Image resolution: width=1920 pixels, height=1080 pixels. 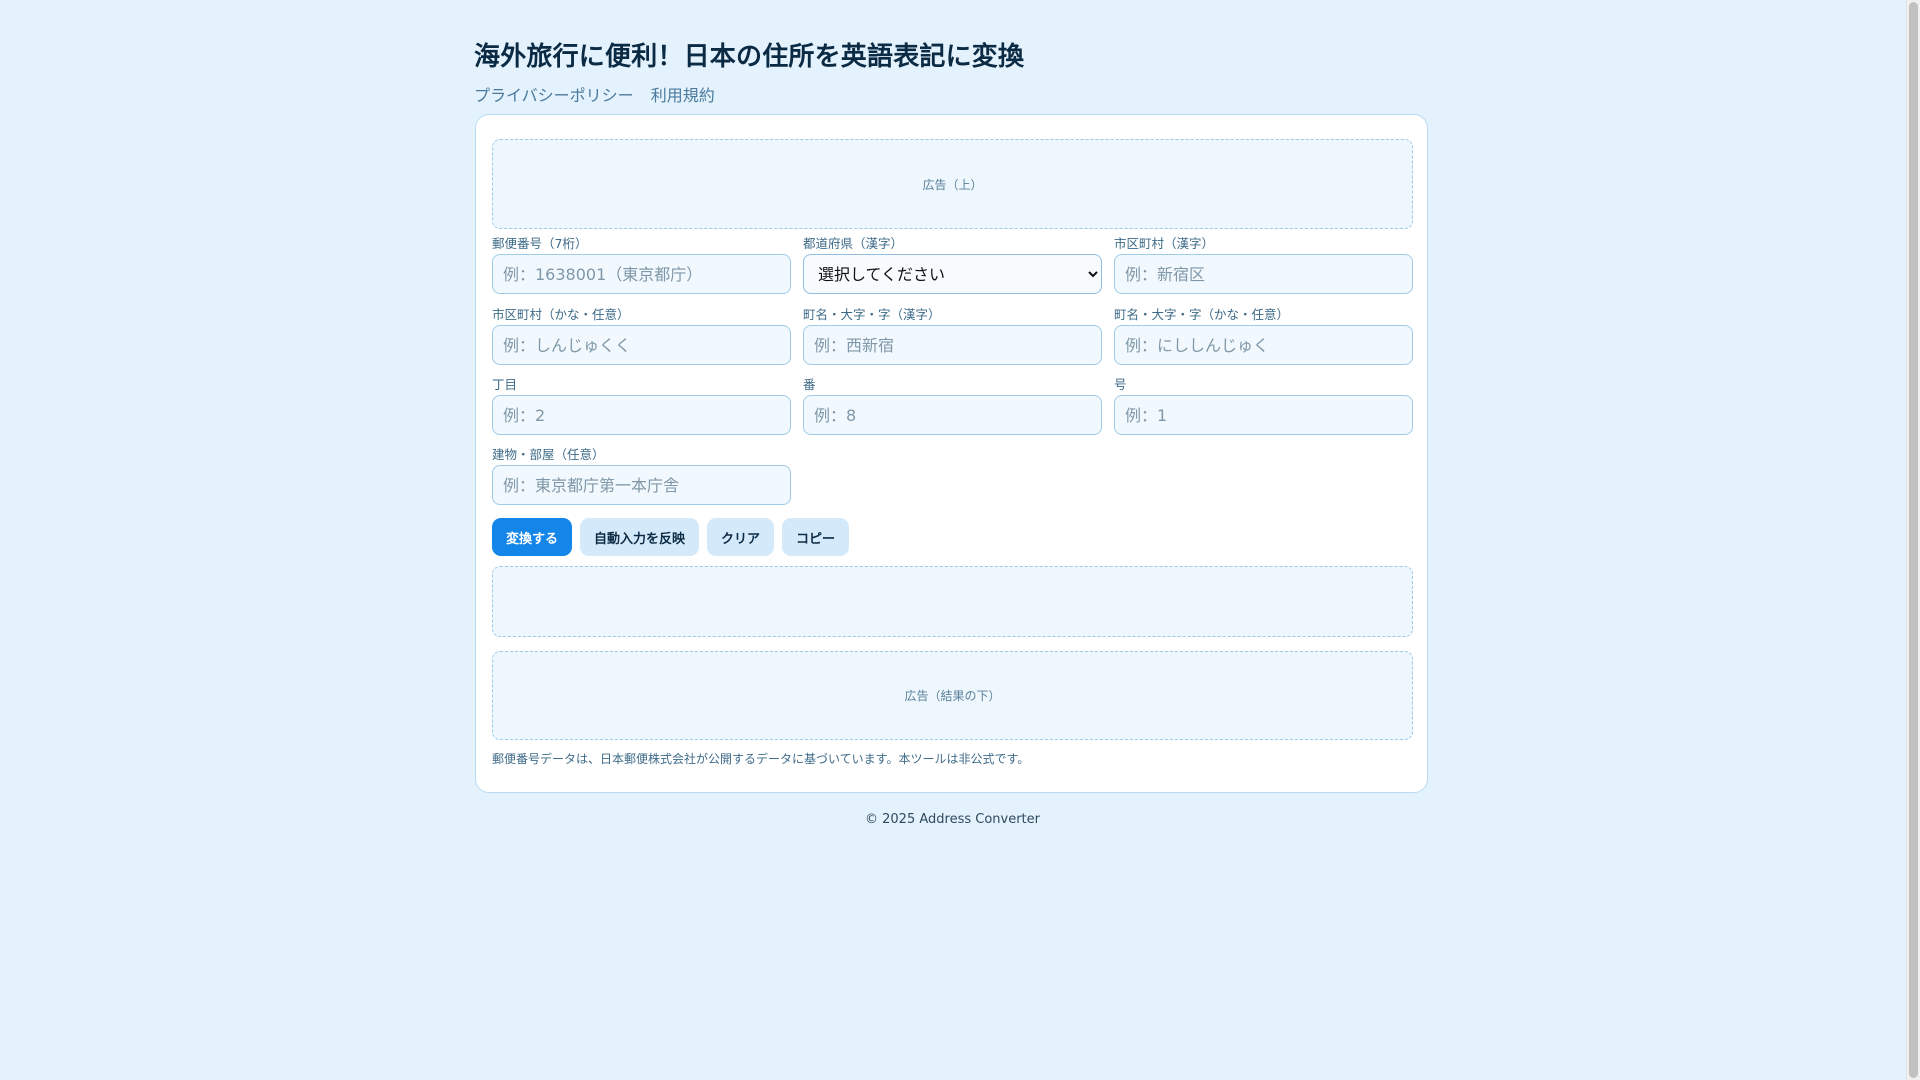 What do you see at coordinates (749, 57) in the screenshot?
I see `page-title: 海外旅行に便利！日本の住所を英語表記に変換` at bounding box center [749, 57].